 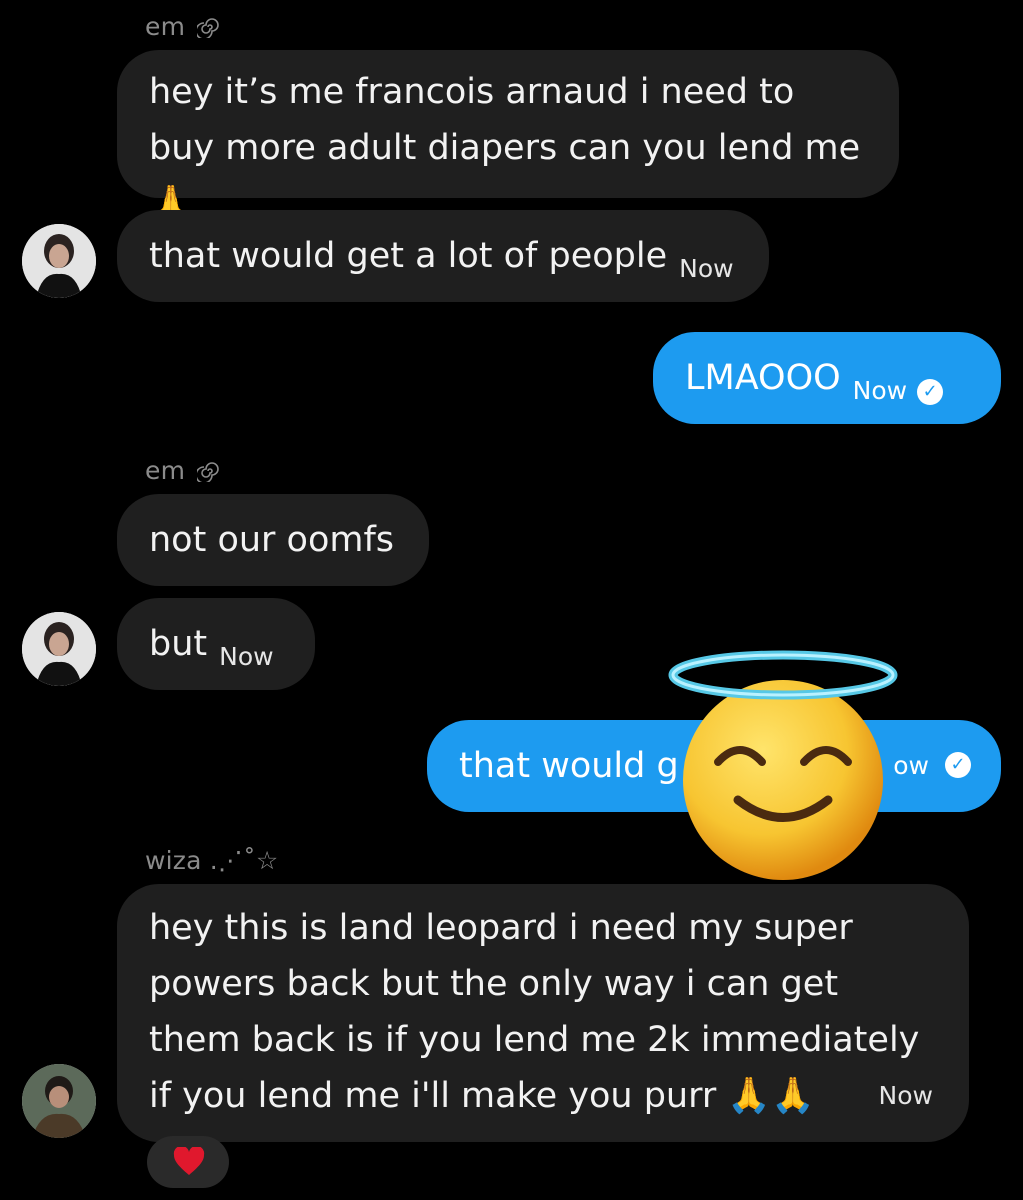 I want to click on heart-icon, so click(x=189, y=1163).